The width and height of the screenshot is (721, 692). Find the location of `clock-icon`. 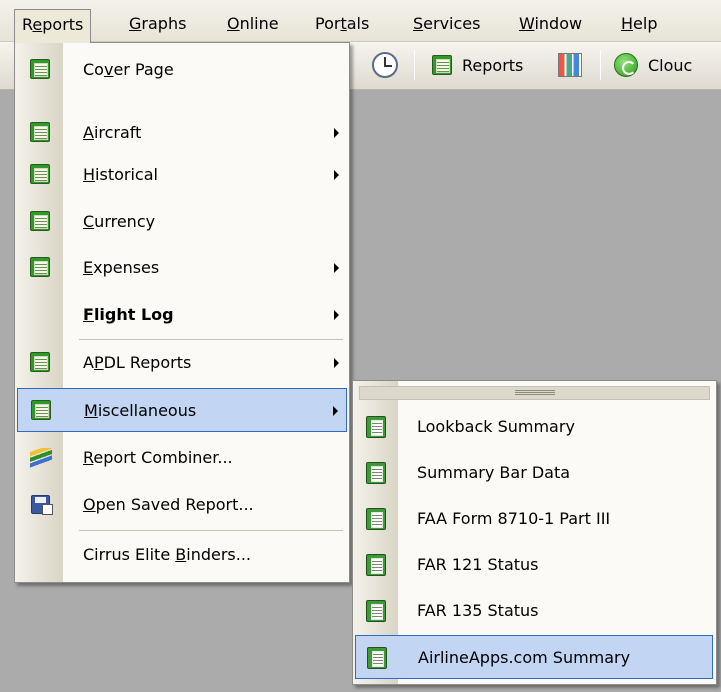

clock-icon is located at coordinates (385, 65).